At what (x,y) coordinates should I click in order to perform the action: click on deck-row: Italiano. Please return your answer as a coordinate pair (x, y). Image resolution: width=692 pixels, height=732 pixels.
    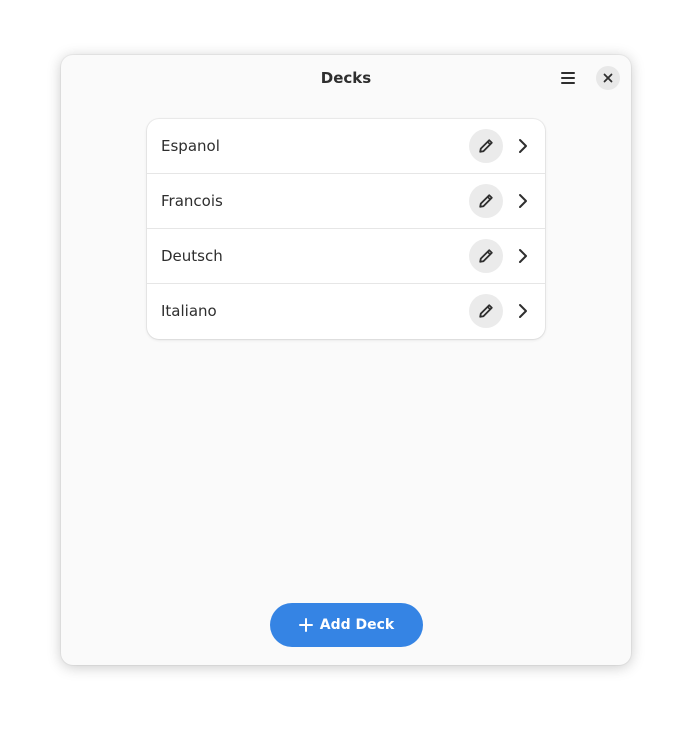
    Looking at the image, I should click on (346, 311).